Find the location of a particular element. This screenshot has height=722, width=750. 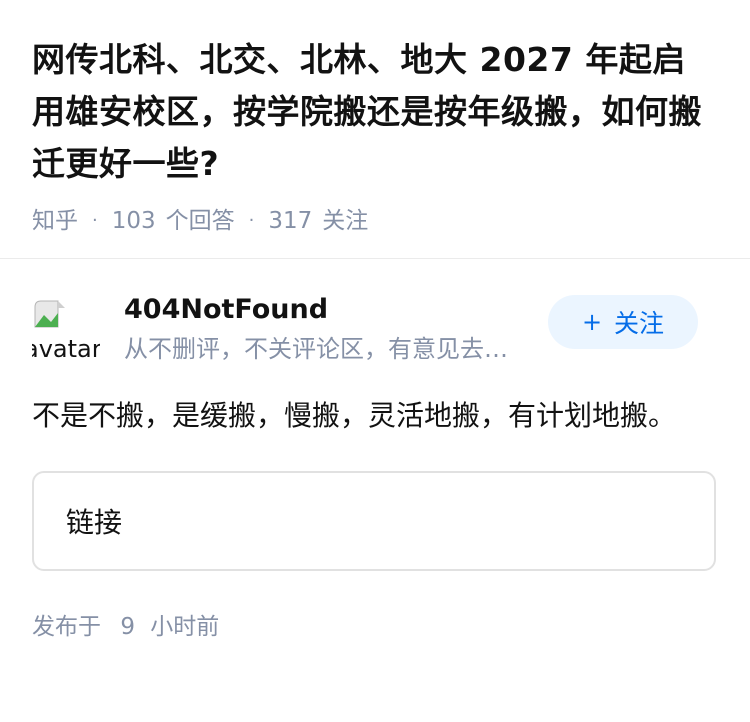

answer-count: 103 is located at coordinates (133, 221).